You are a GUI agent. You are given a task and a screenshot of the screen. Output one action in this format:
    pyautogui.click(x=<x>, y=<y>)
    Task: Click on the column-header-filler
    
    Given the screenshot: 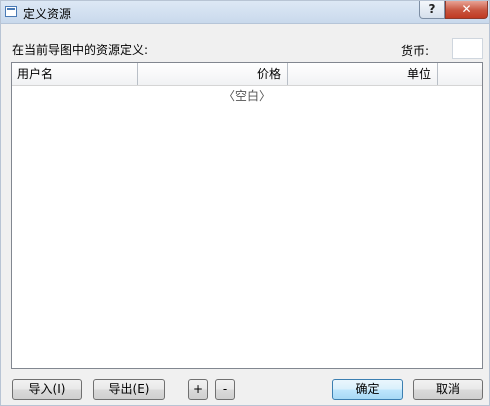 What is the action you would take?
    pyautogui.click(x=460, y=74)
    